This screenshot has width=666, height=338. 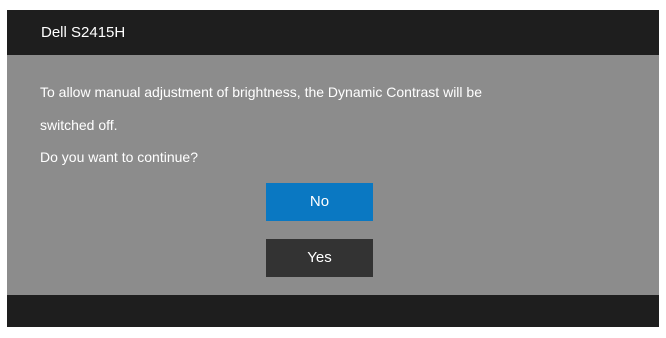 What do you see at coordinates (333, 311) in the screenshot?
I see `dialog-footer` at bounding box center [333, 311].